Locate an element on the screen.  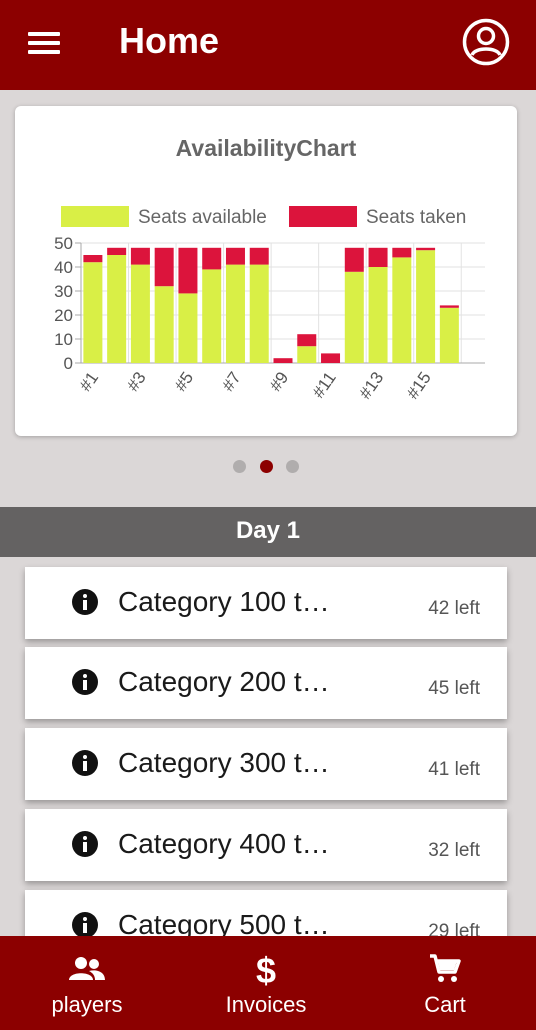
y-tick-label: 40 is located at coordinates (63, 267).